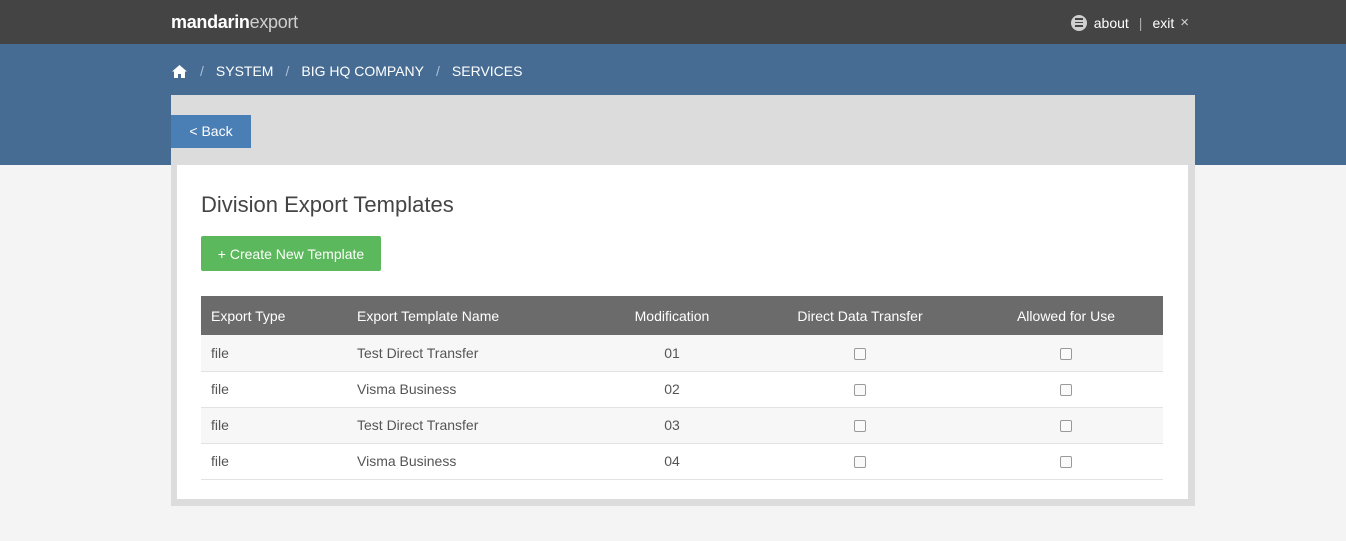 This screenshot has height=541, width=1346. I want to click on logo-light-text: export, so click(274, 22).